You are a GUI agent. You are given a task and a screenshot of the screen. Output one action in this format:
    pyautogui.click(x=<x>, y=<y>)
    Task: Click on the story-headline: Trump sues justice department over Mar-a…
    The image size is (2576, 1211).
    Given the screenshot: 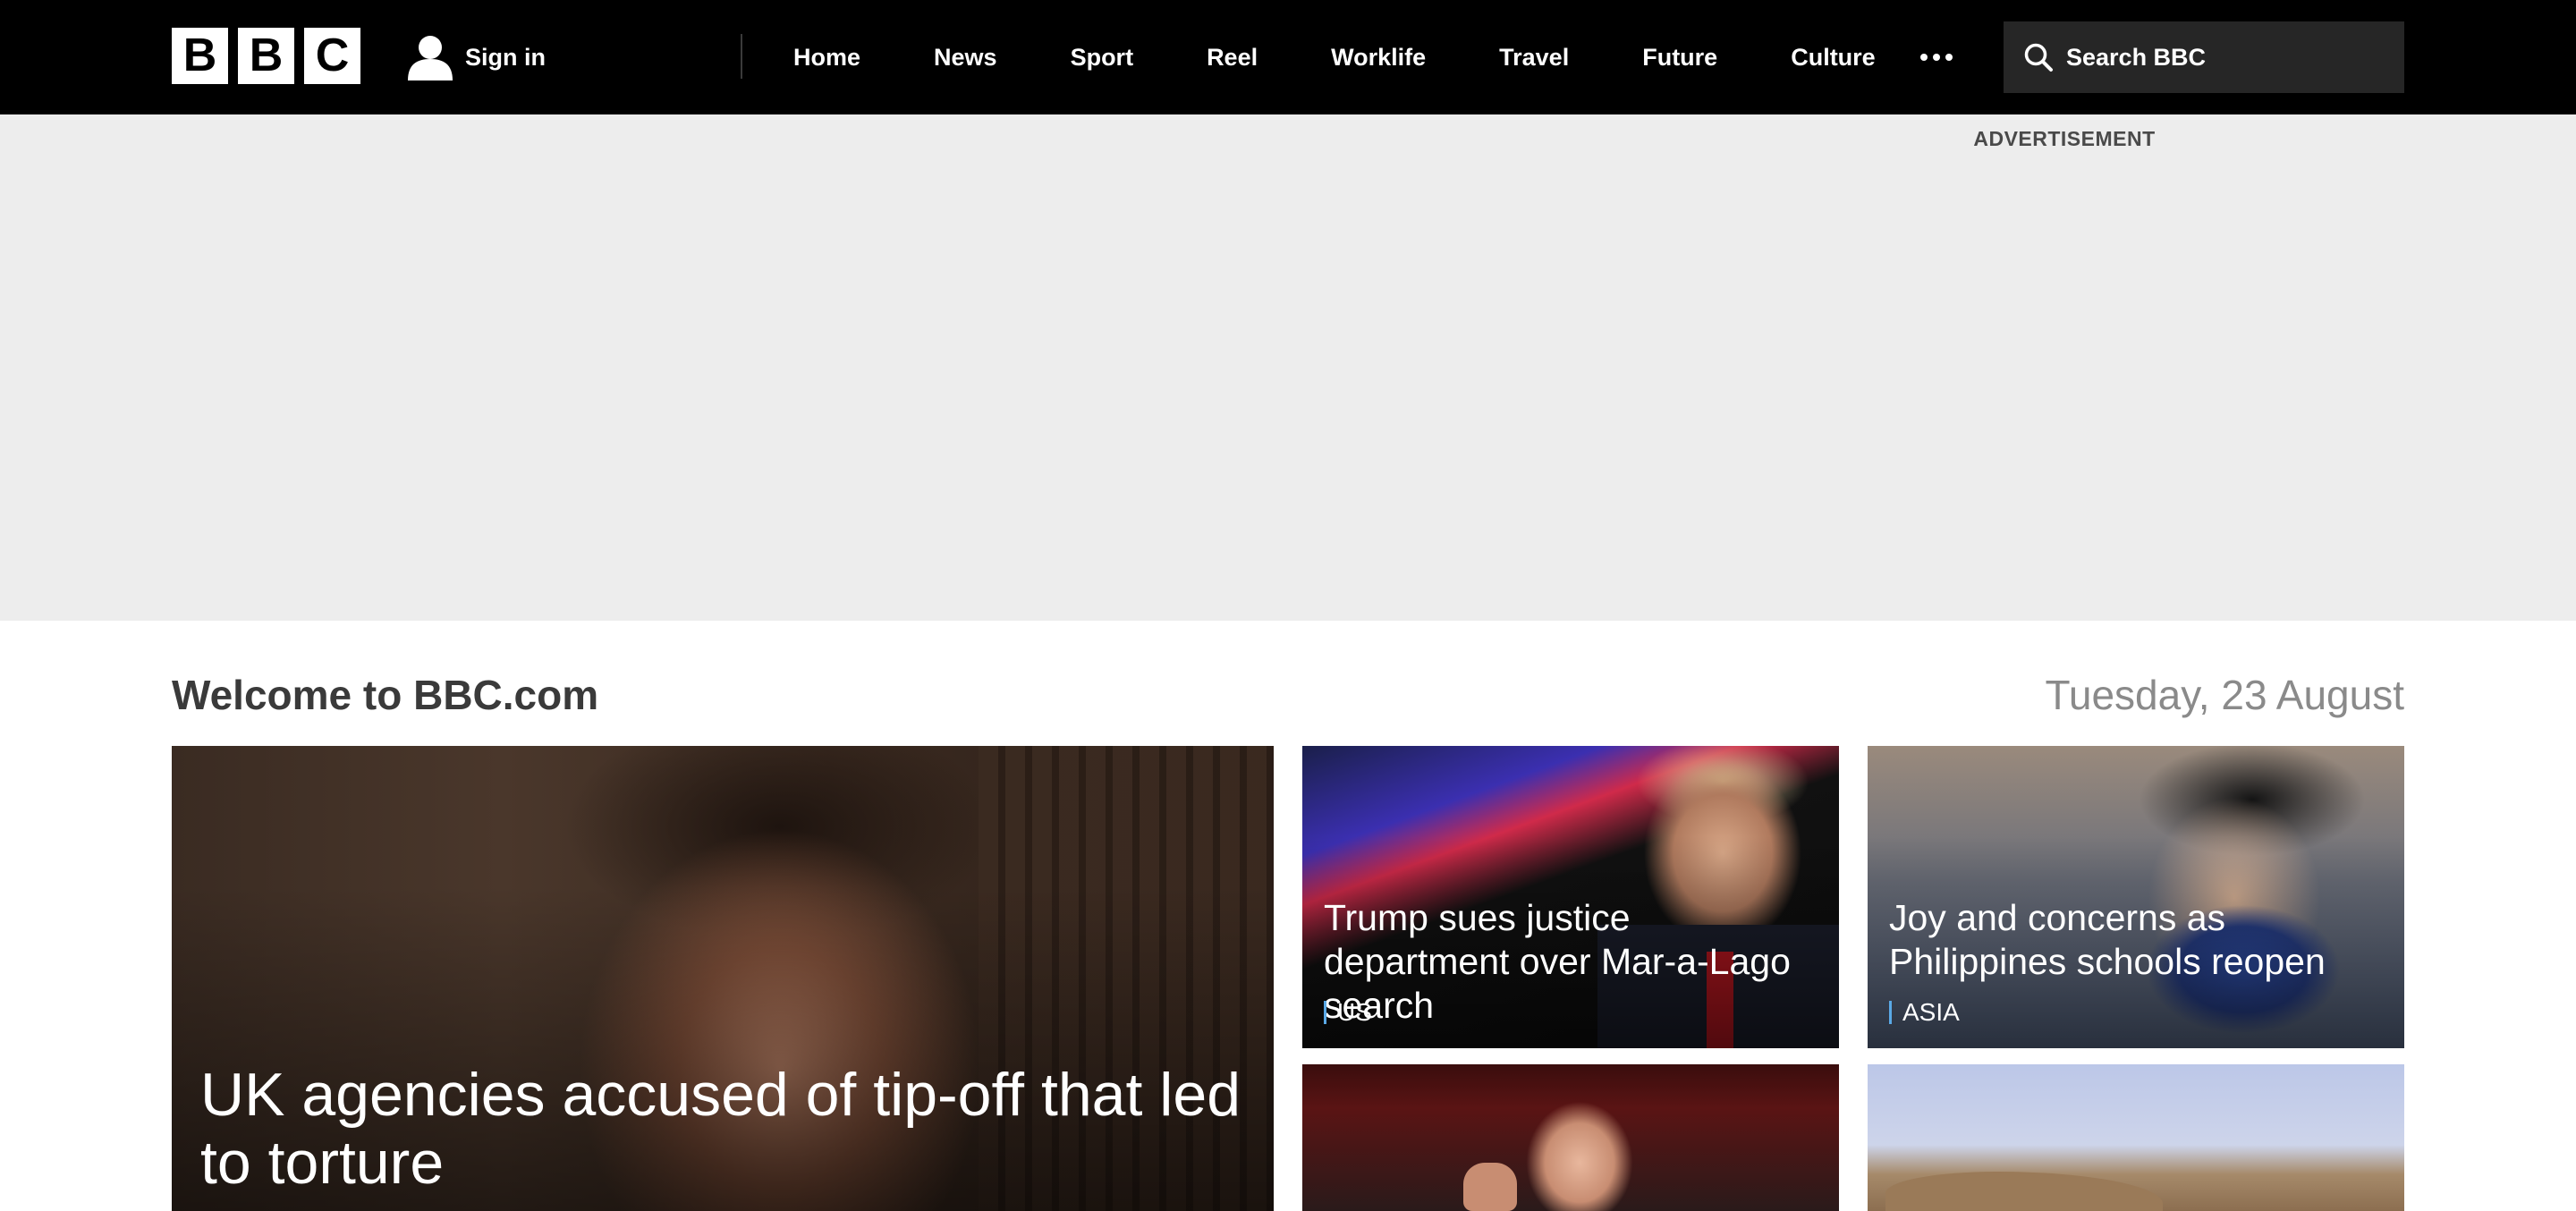 What is the action you would take?
    pyautogui.click(x=1574, y=962)
    